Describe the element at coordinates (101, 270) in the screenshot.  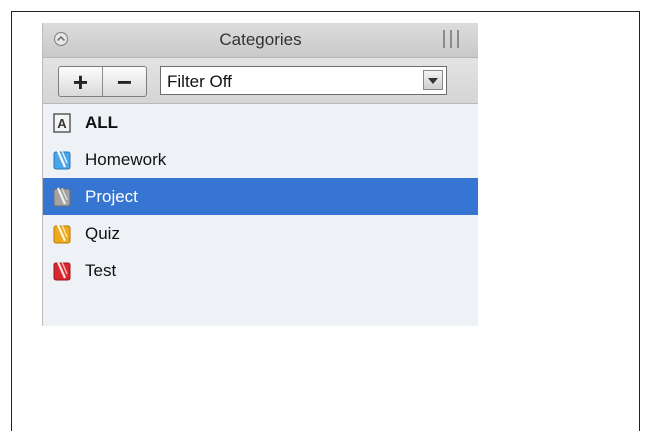
I see `category-label: Test` at that location.